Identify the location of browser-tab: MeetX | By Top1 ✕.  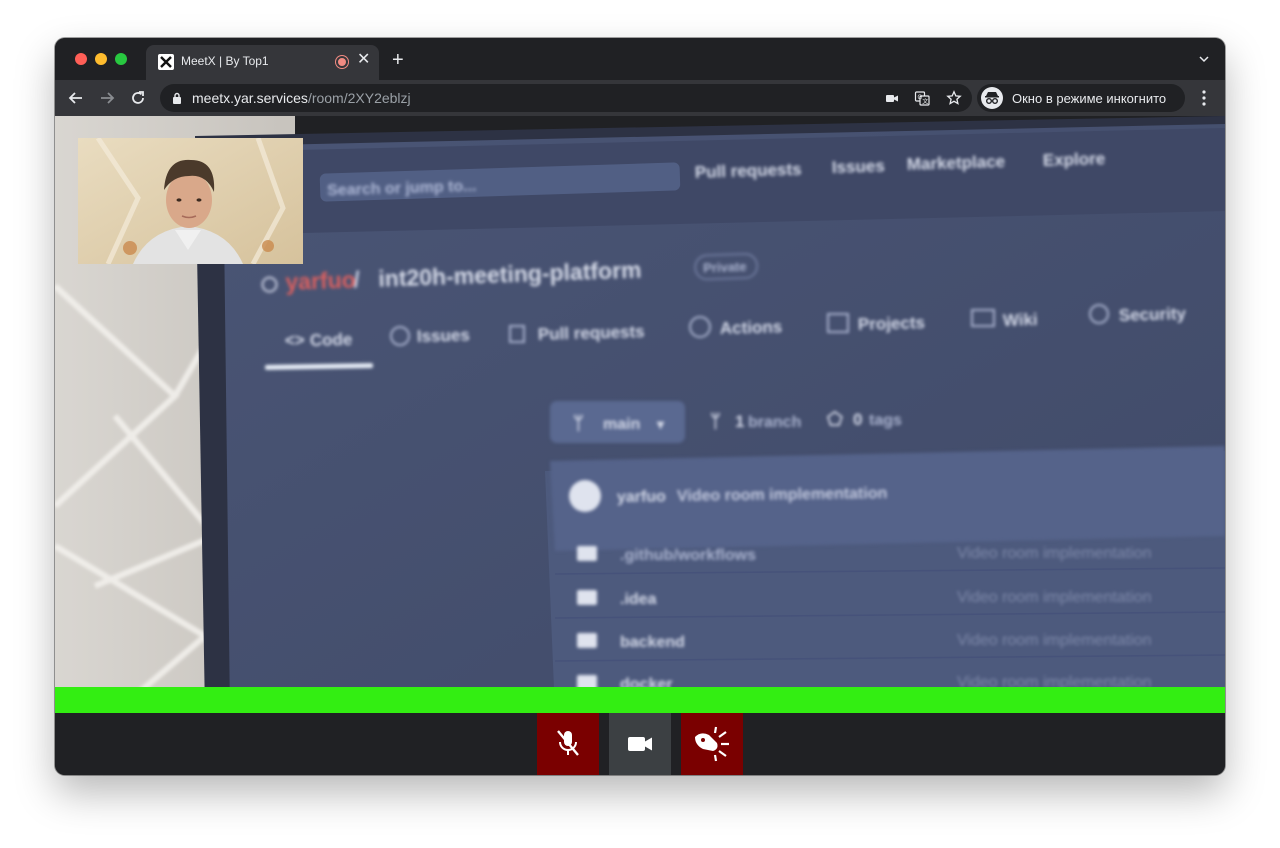
(262, 62).